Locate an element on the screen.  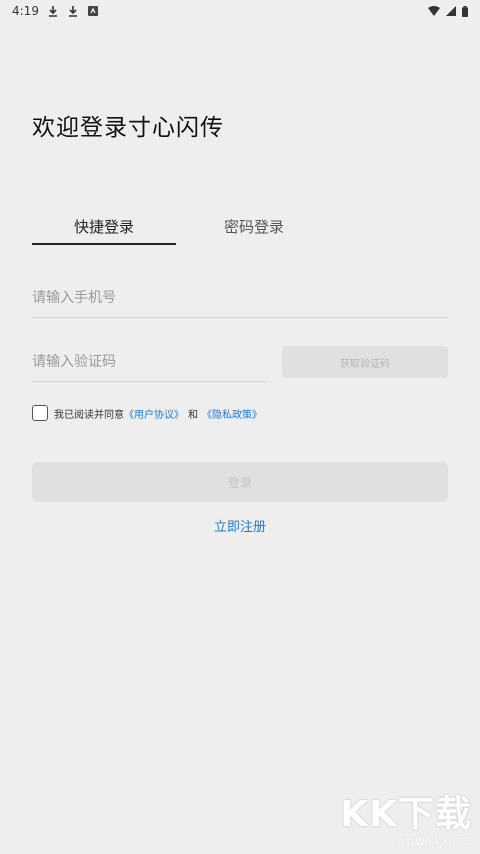
agreement-row: 我已阅读并同意 《用户协议》 和 《隐私政策》 is located at coordinates (147, 413).